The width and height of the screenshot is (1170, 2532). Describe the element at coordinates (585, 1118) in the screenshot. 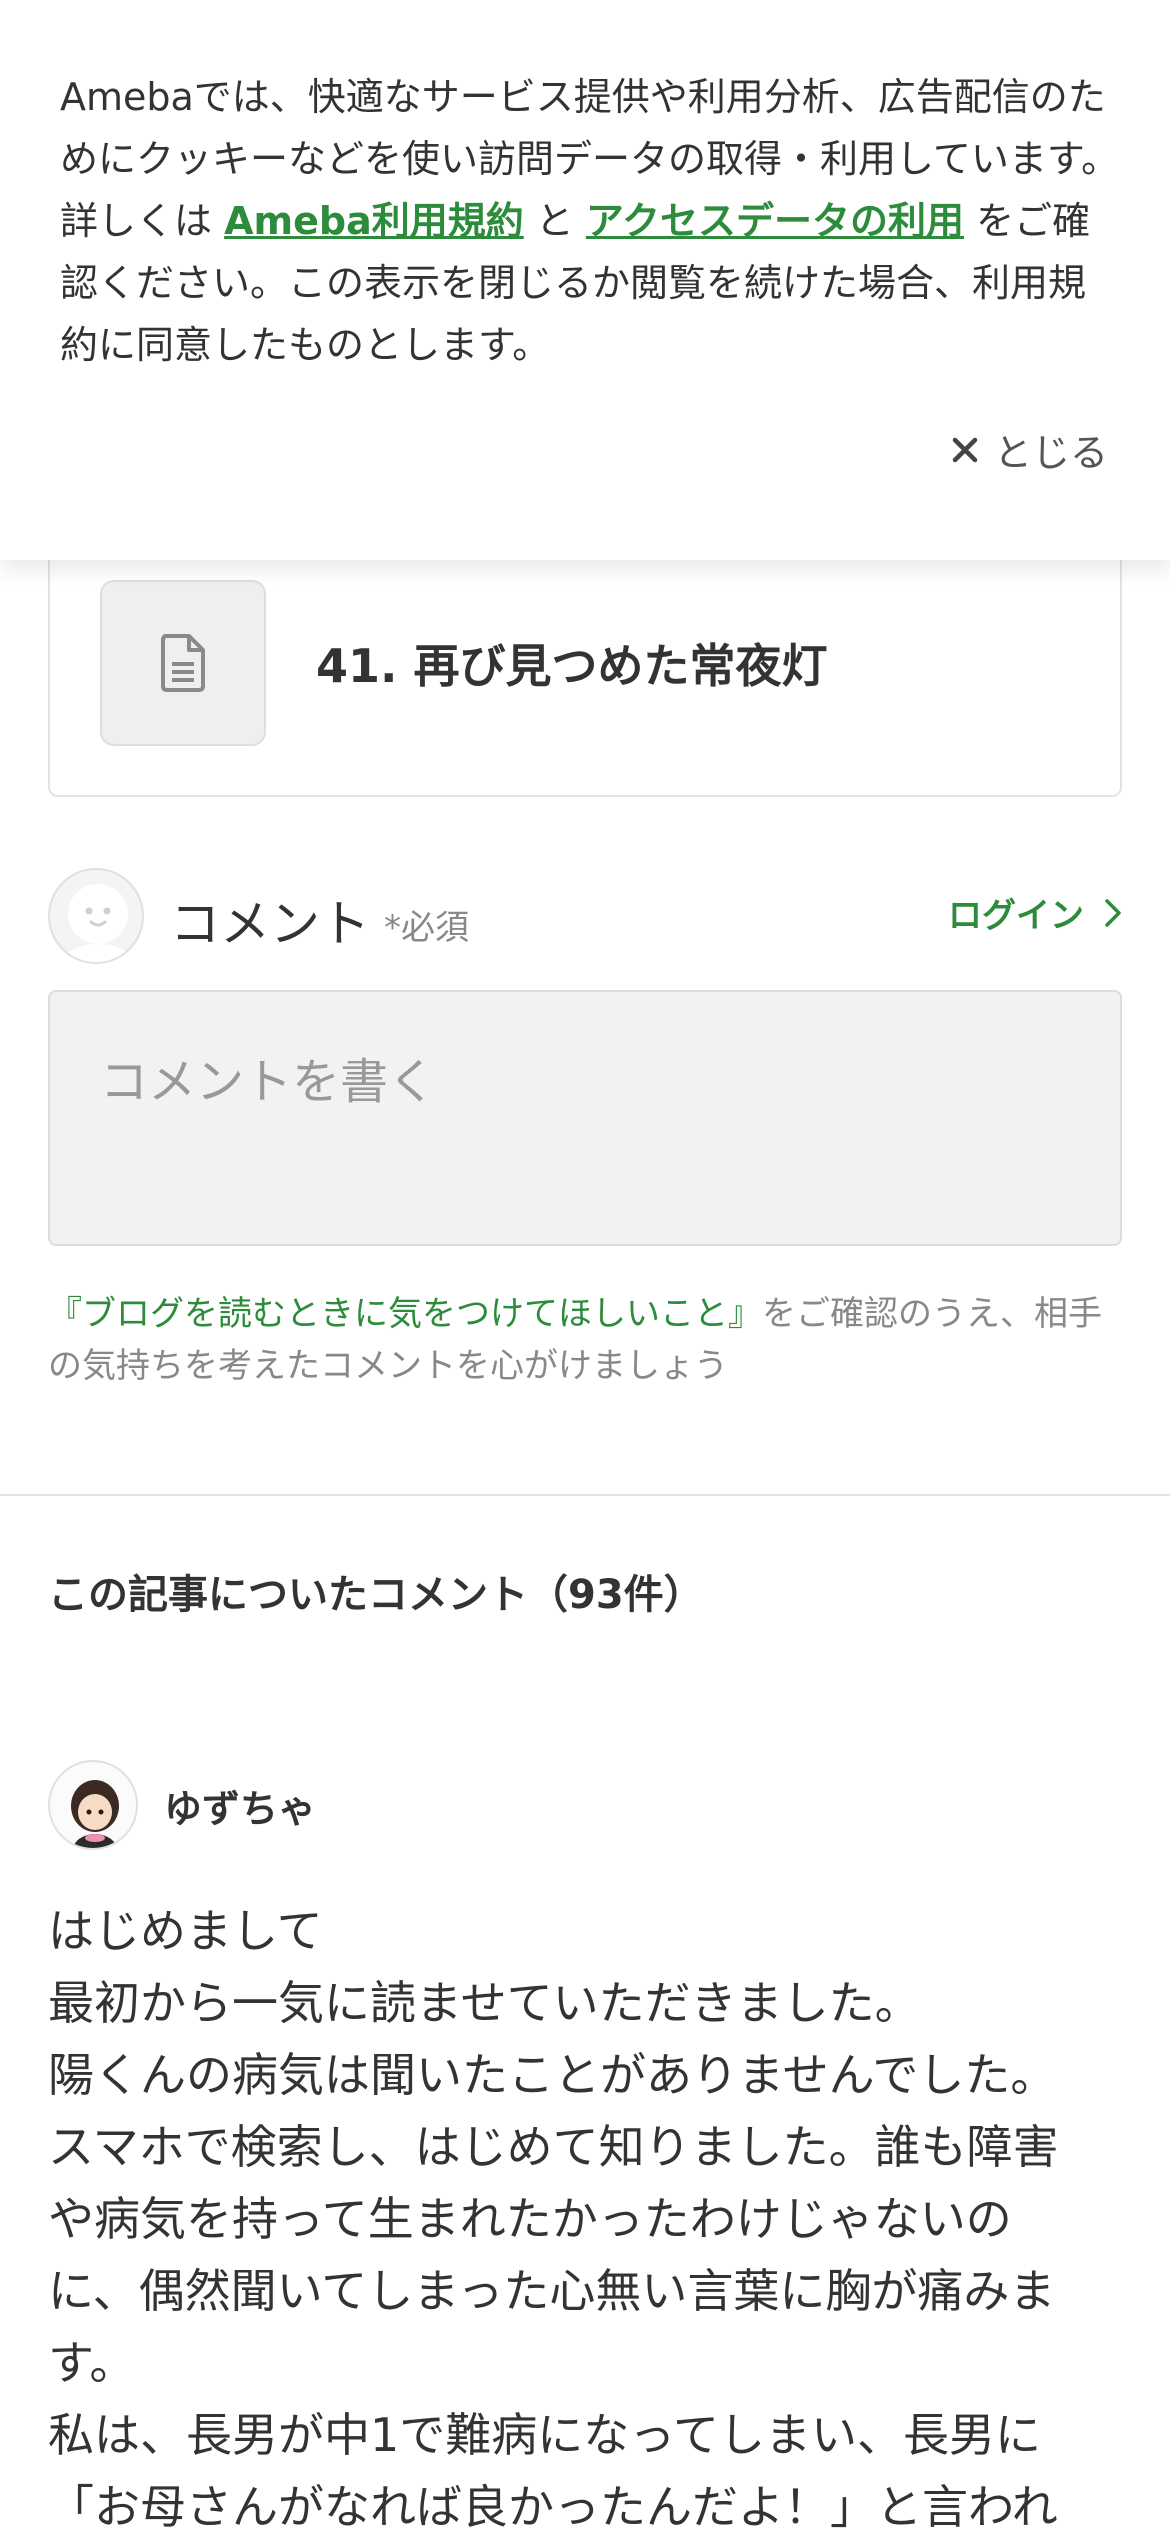

I see `comment-input` at that location.